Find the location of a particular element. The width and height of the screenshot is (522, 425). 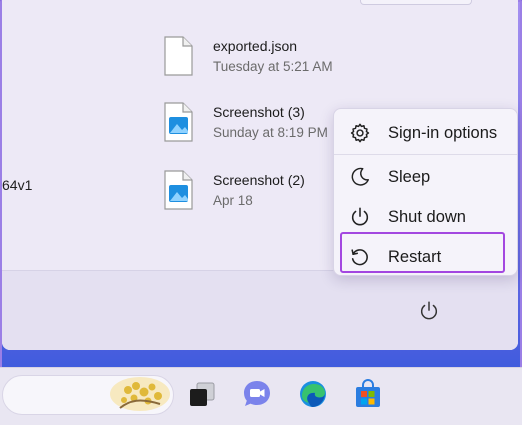

power-button is located at coordinates (429, 311).